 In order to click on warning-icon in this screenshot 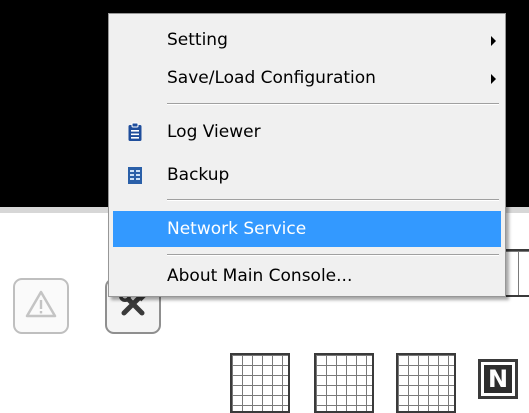, I will do `click(41, 306)`.